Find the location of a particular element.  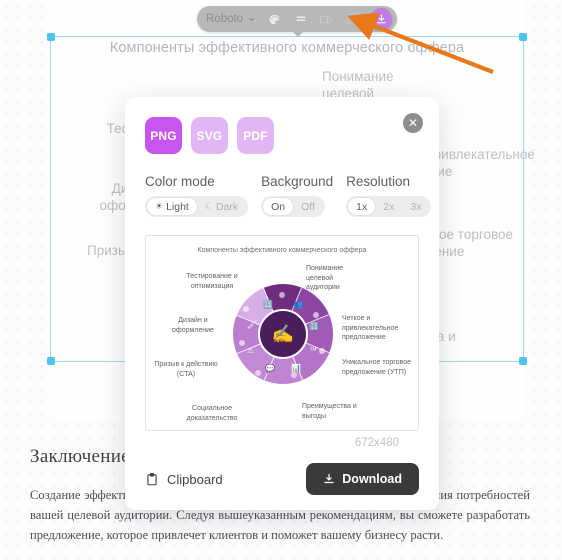

option-group-background: Background On Off is located at coordinates (297, 195).